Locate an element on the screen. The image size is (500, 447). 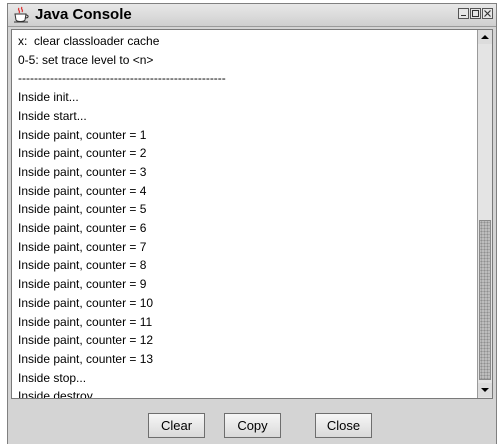
close-button: Close is located at coordinates (343, 425).